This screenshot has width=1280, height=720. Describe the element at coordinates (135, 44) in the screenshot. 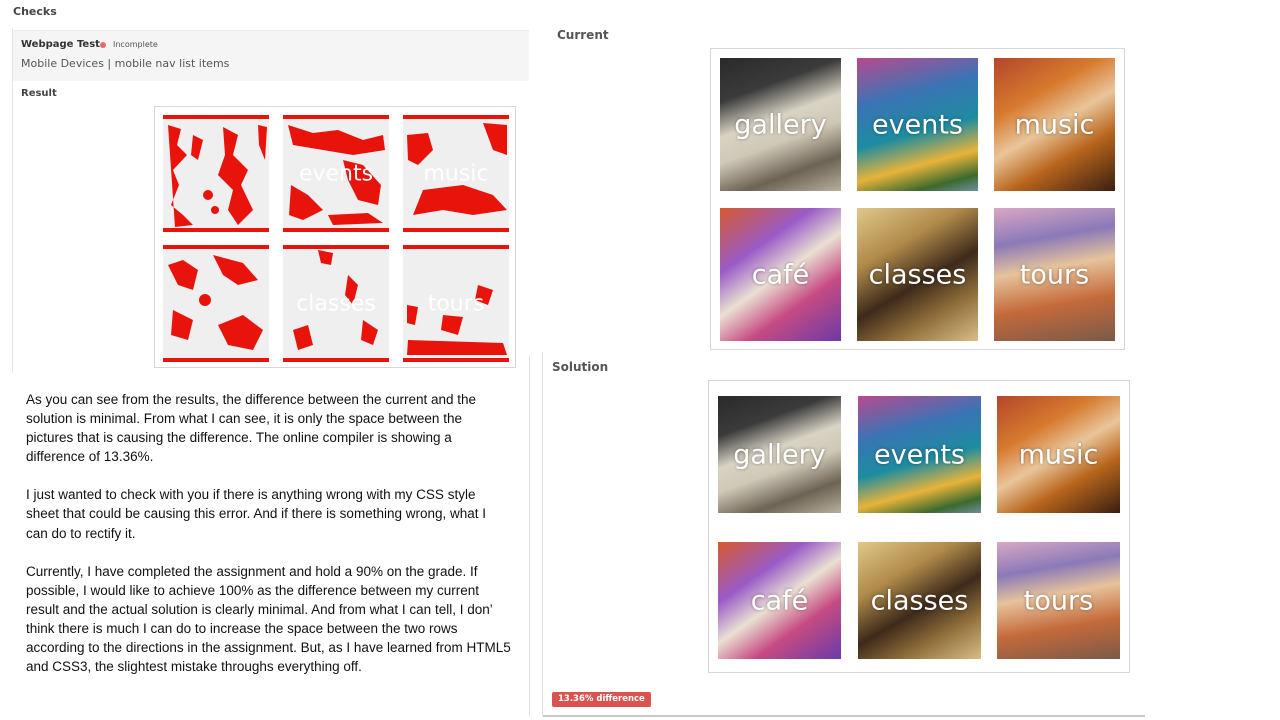

I see `status-text: Incomplete` at that location.